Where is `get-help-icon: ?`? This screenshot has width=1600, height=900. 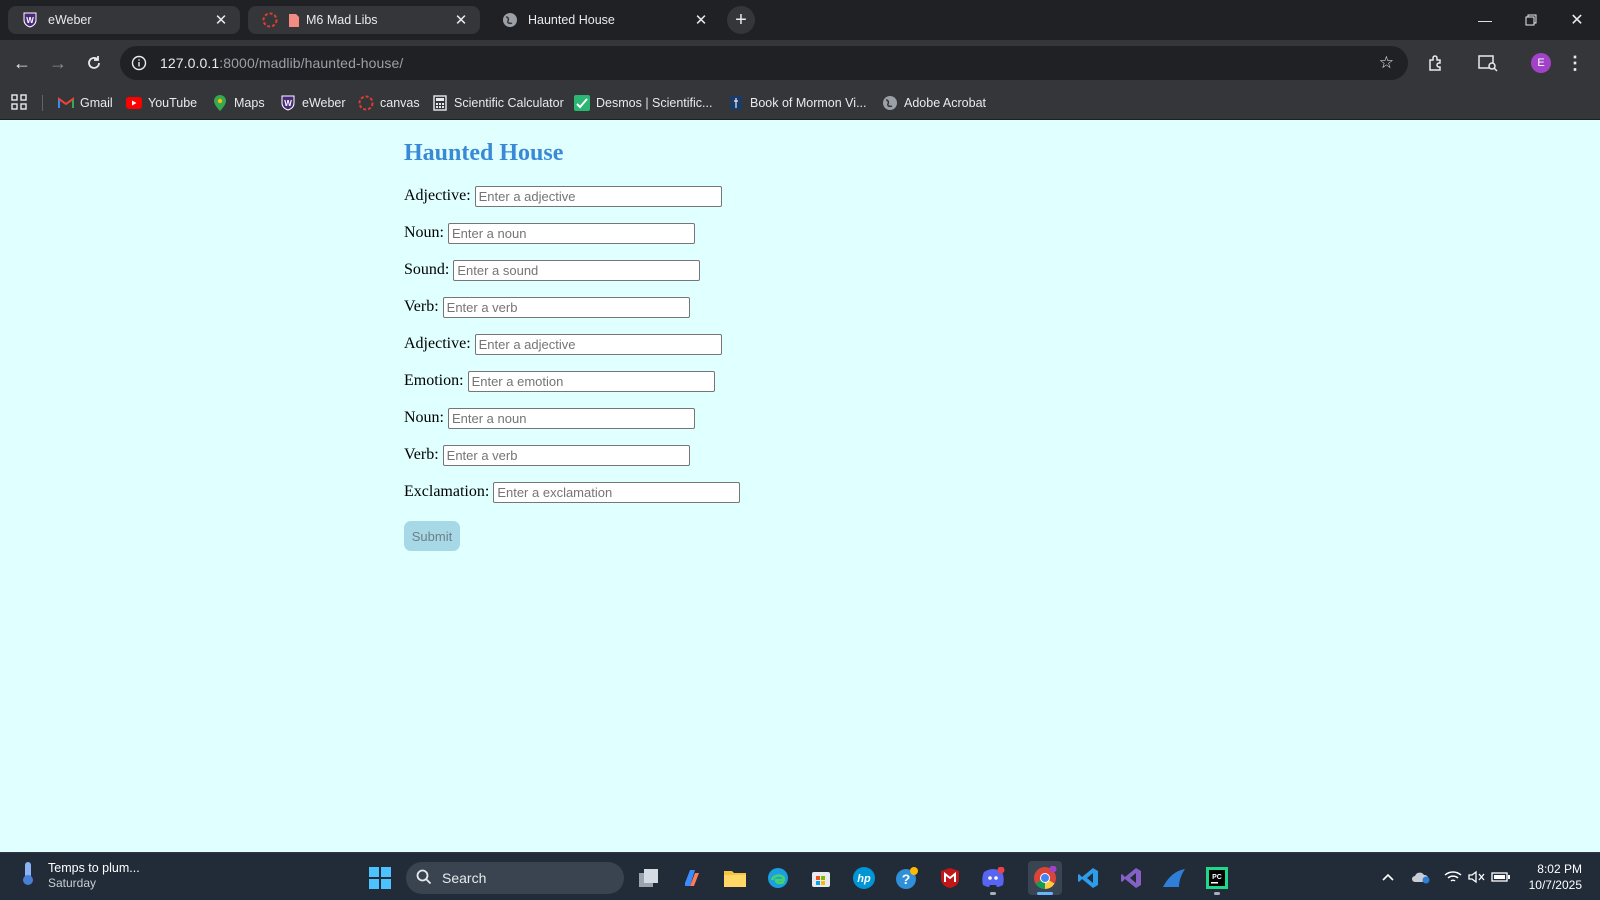 get-help-icon: ? is located at coordinates (907, 878).